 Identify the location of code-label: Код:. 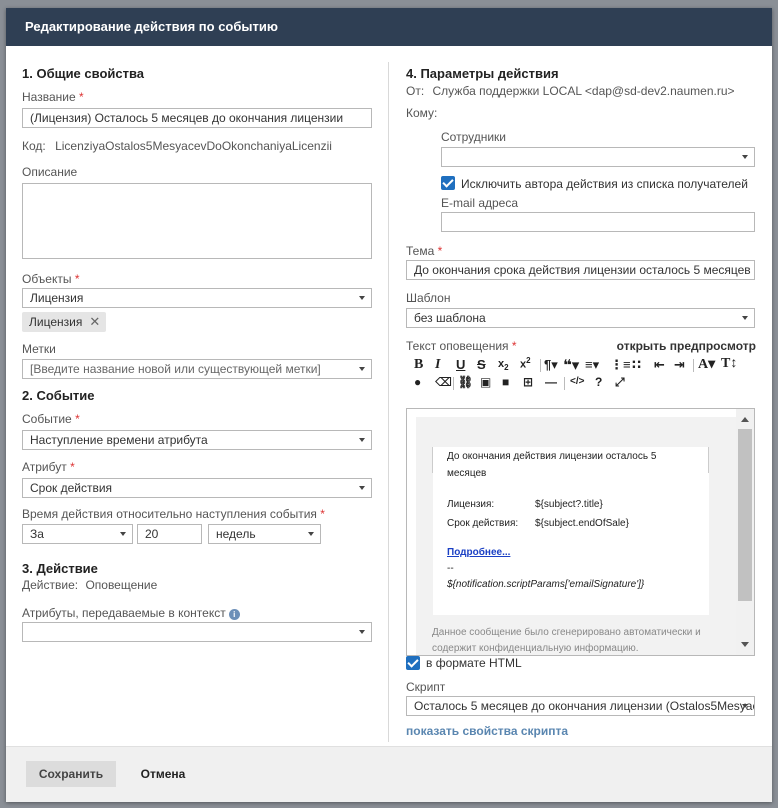
(34, 146).